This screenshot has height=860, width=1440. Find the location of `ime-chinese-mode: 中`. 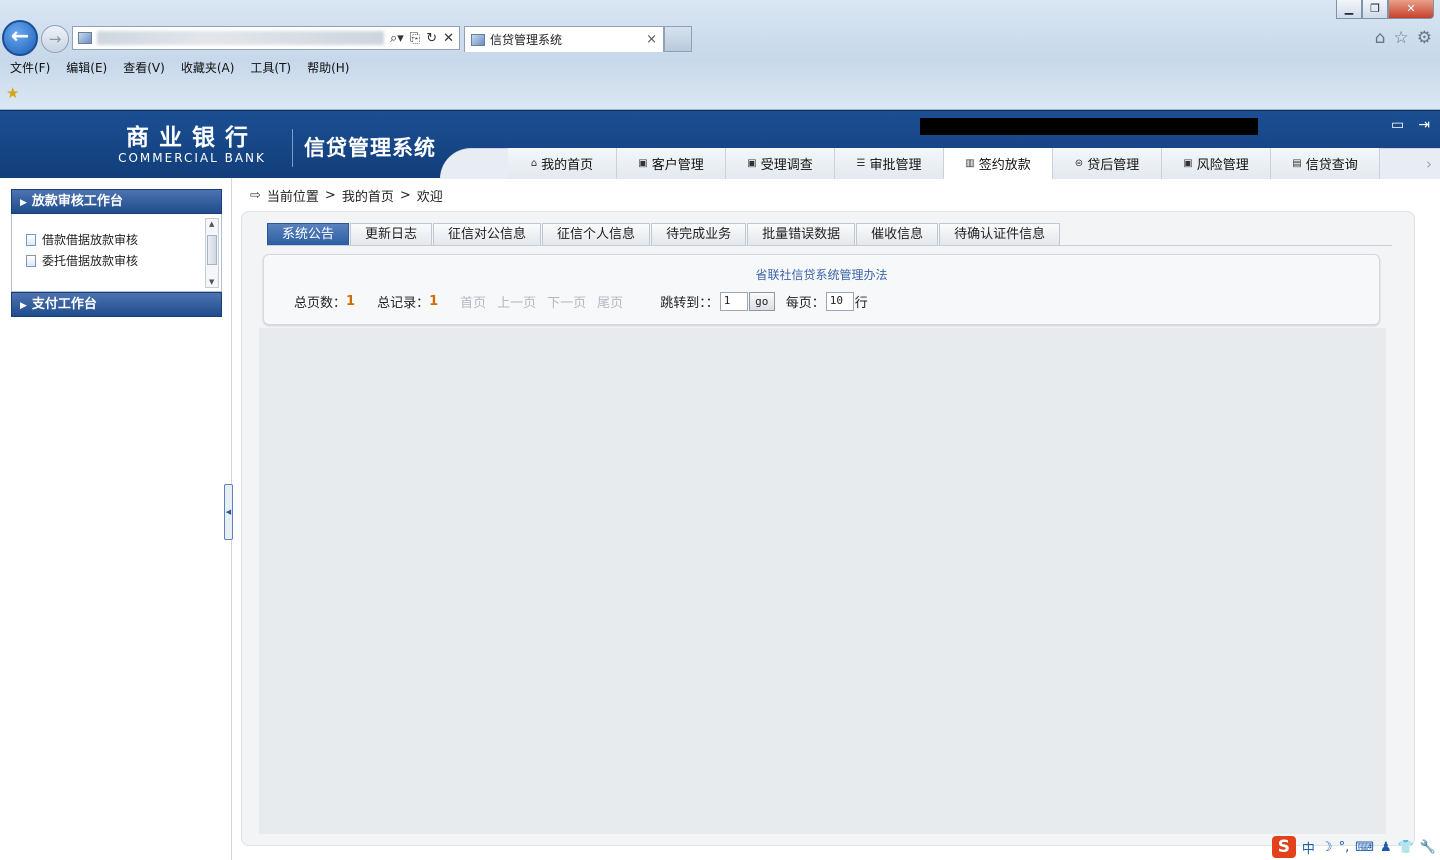

ime-chinese-mode: 中 is located at coordinates (1308, 847).